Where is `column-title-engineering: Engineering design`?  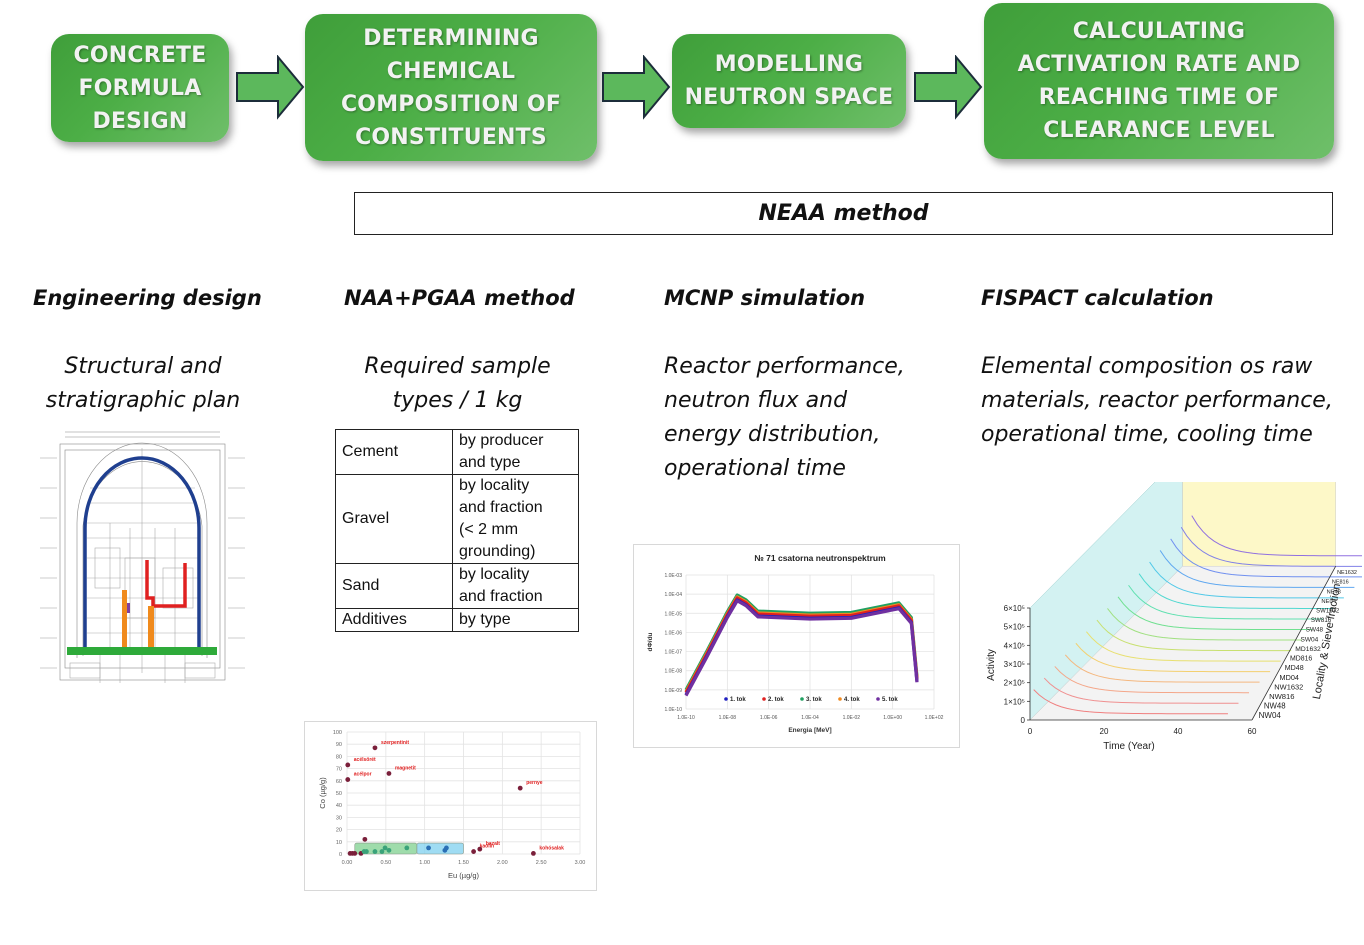 column-title-engineering: Engineering design is located at coordinates (147, 298).